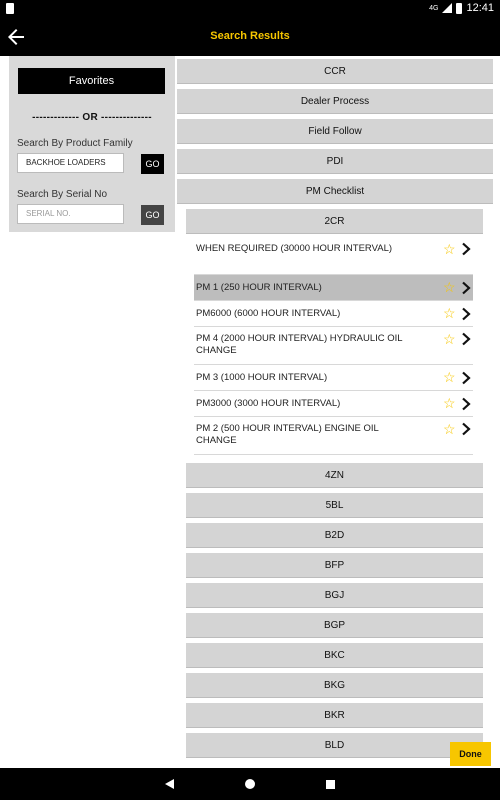  I want to click on model-row: BKR, so click(334, 715).